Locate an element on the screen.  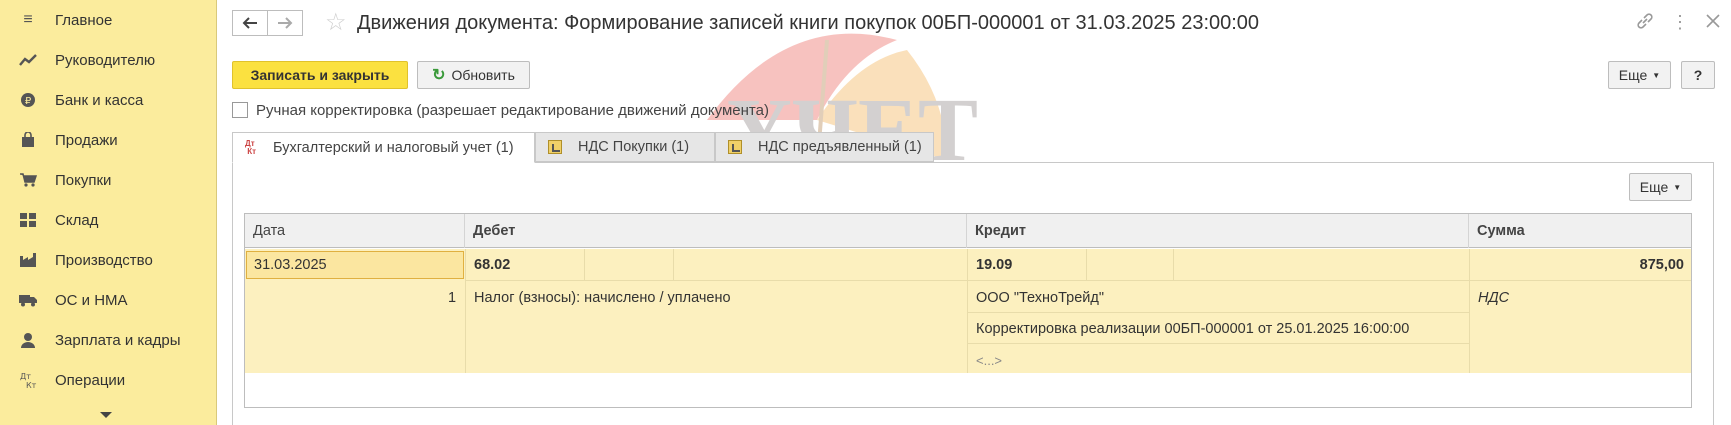
sidebar-item-sales: Продажи is located at coordinates (108, 140).